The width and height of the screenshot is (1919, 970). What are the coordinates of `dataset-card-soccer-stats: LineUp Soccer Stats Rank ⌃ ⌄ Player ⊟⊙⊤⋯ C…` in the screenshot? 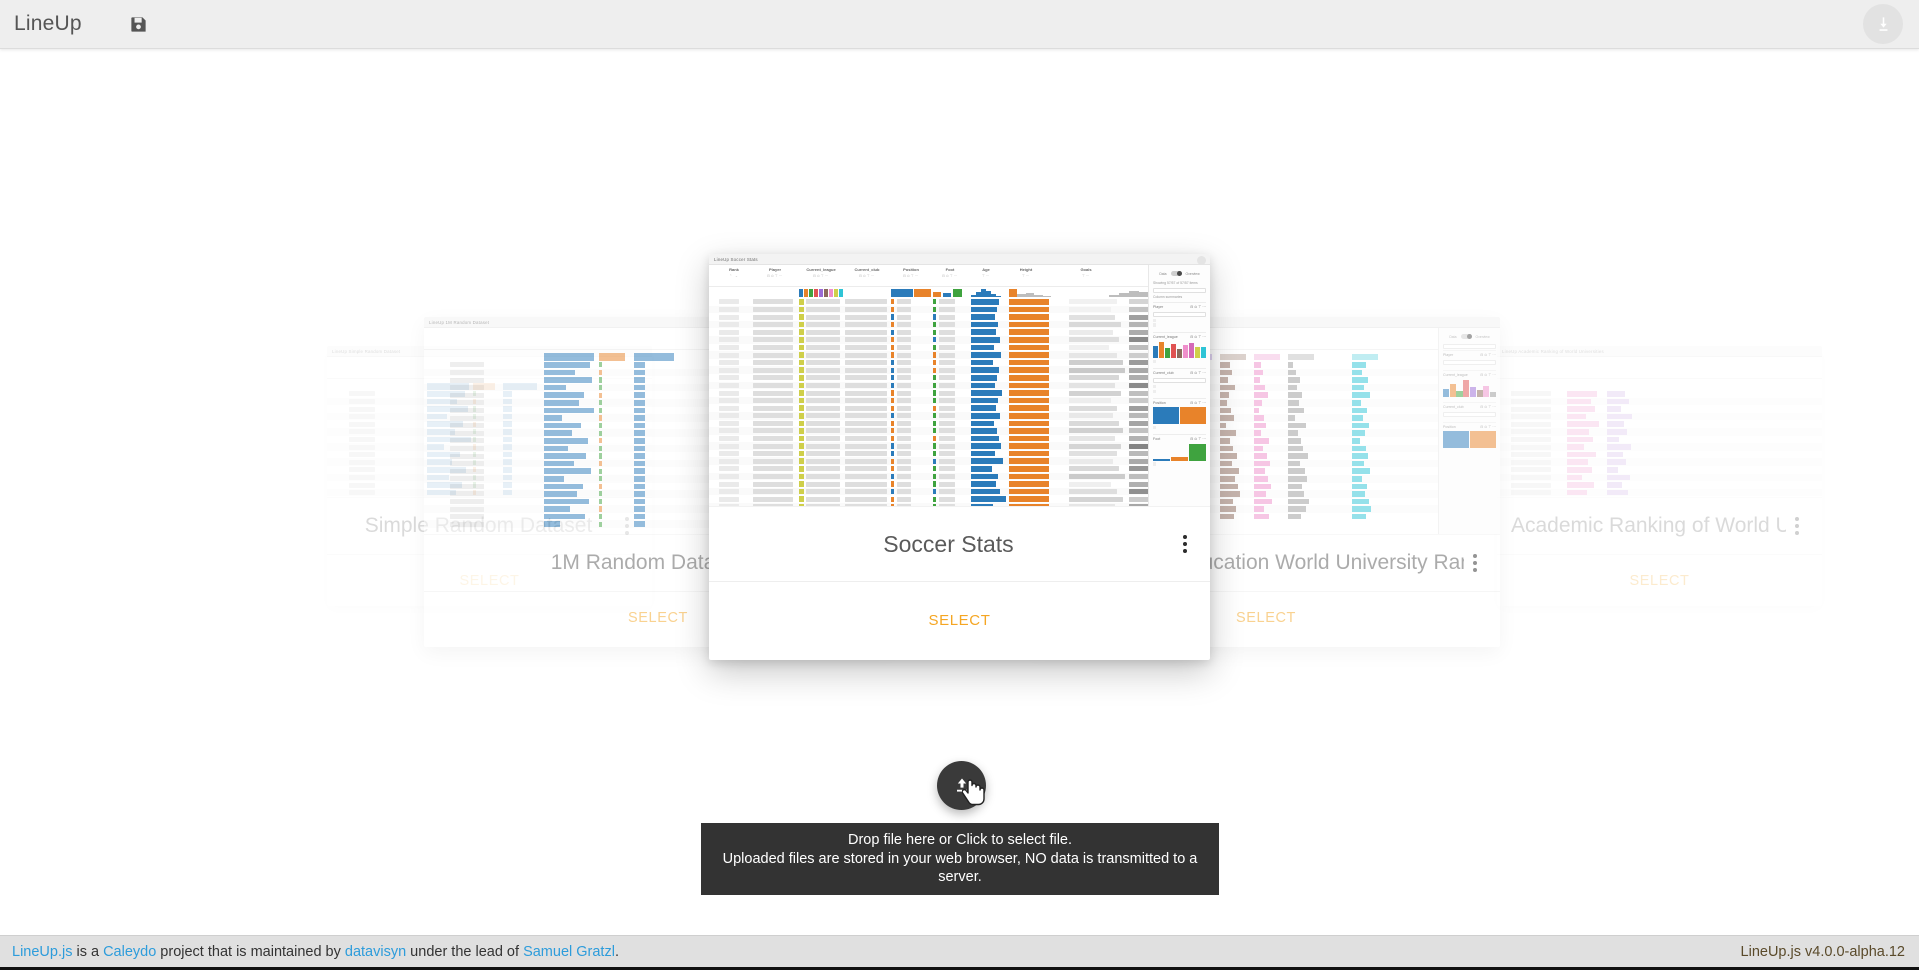 It's located at (959, 457).